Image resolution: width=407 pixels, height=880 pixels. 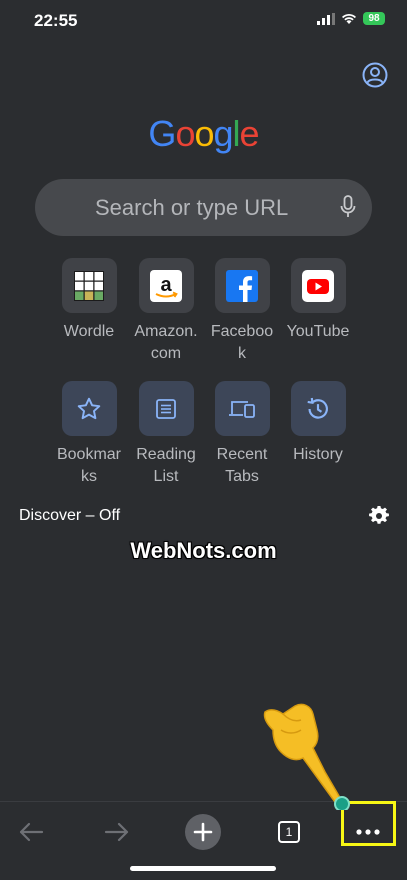 I want to click on wordle-icon, so click(x=89, y=285).